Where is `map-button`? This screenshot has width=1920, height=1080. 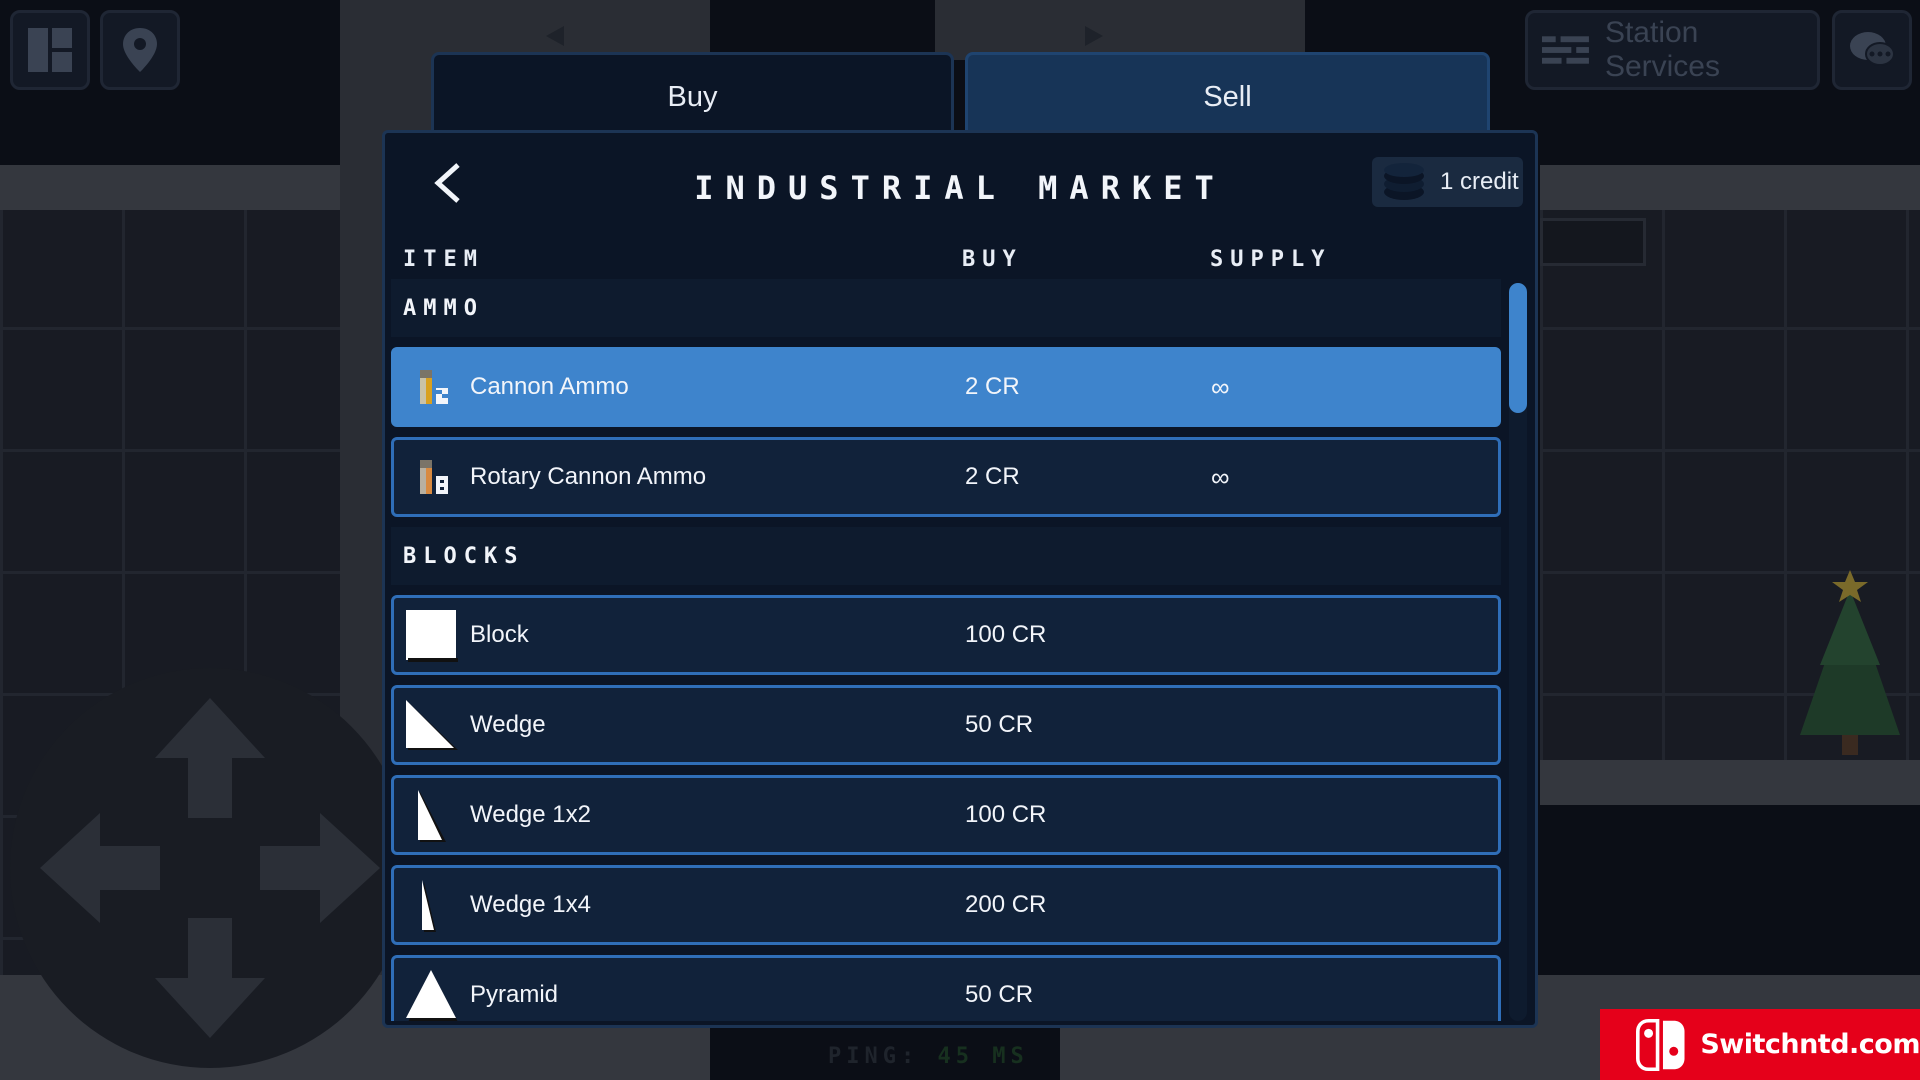
map-button is located at coordinates (140, 50).